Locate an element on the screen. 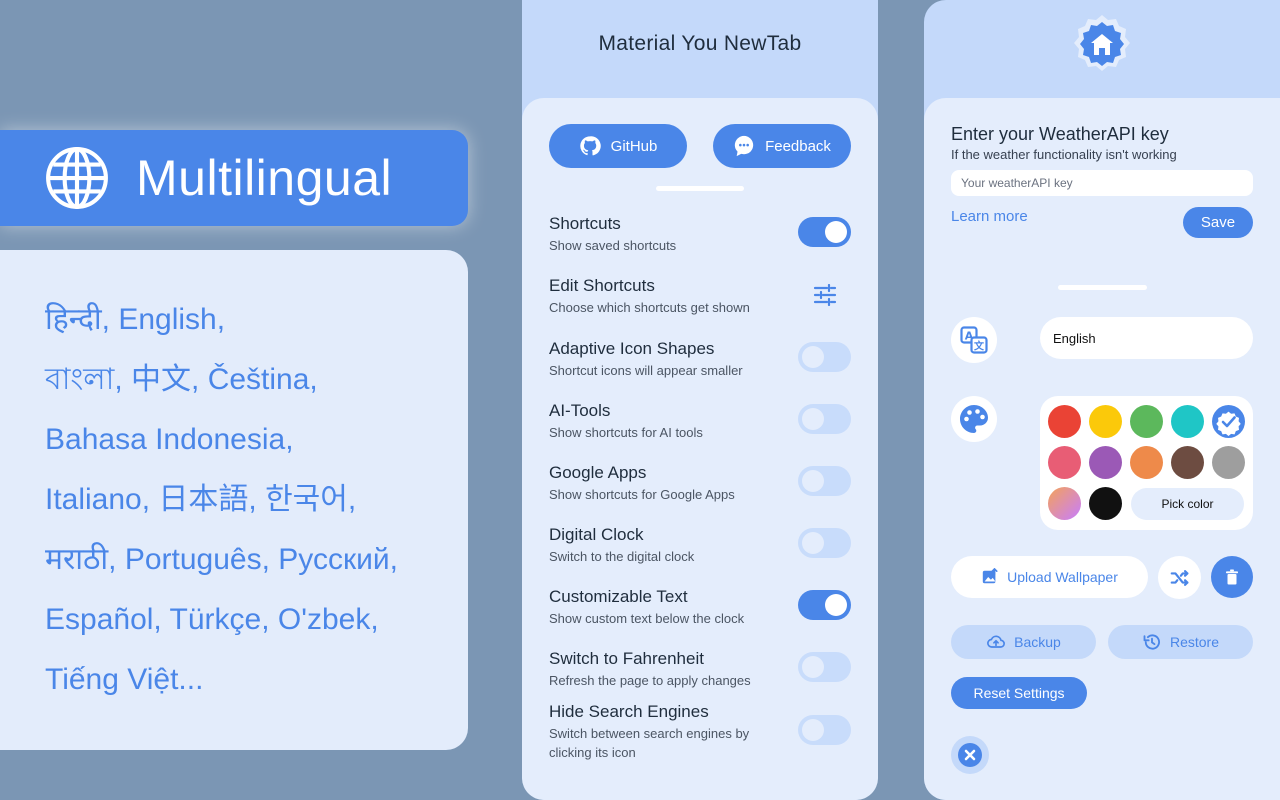 This screenshot has width=1280, height=800. languages-line: Italiano, 日本語, 한국어, is located at coordinates (201, 499).